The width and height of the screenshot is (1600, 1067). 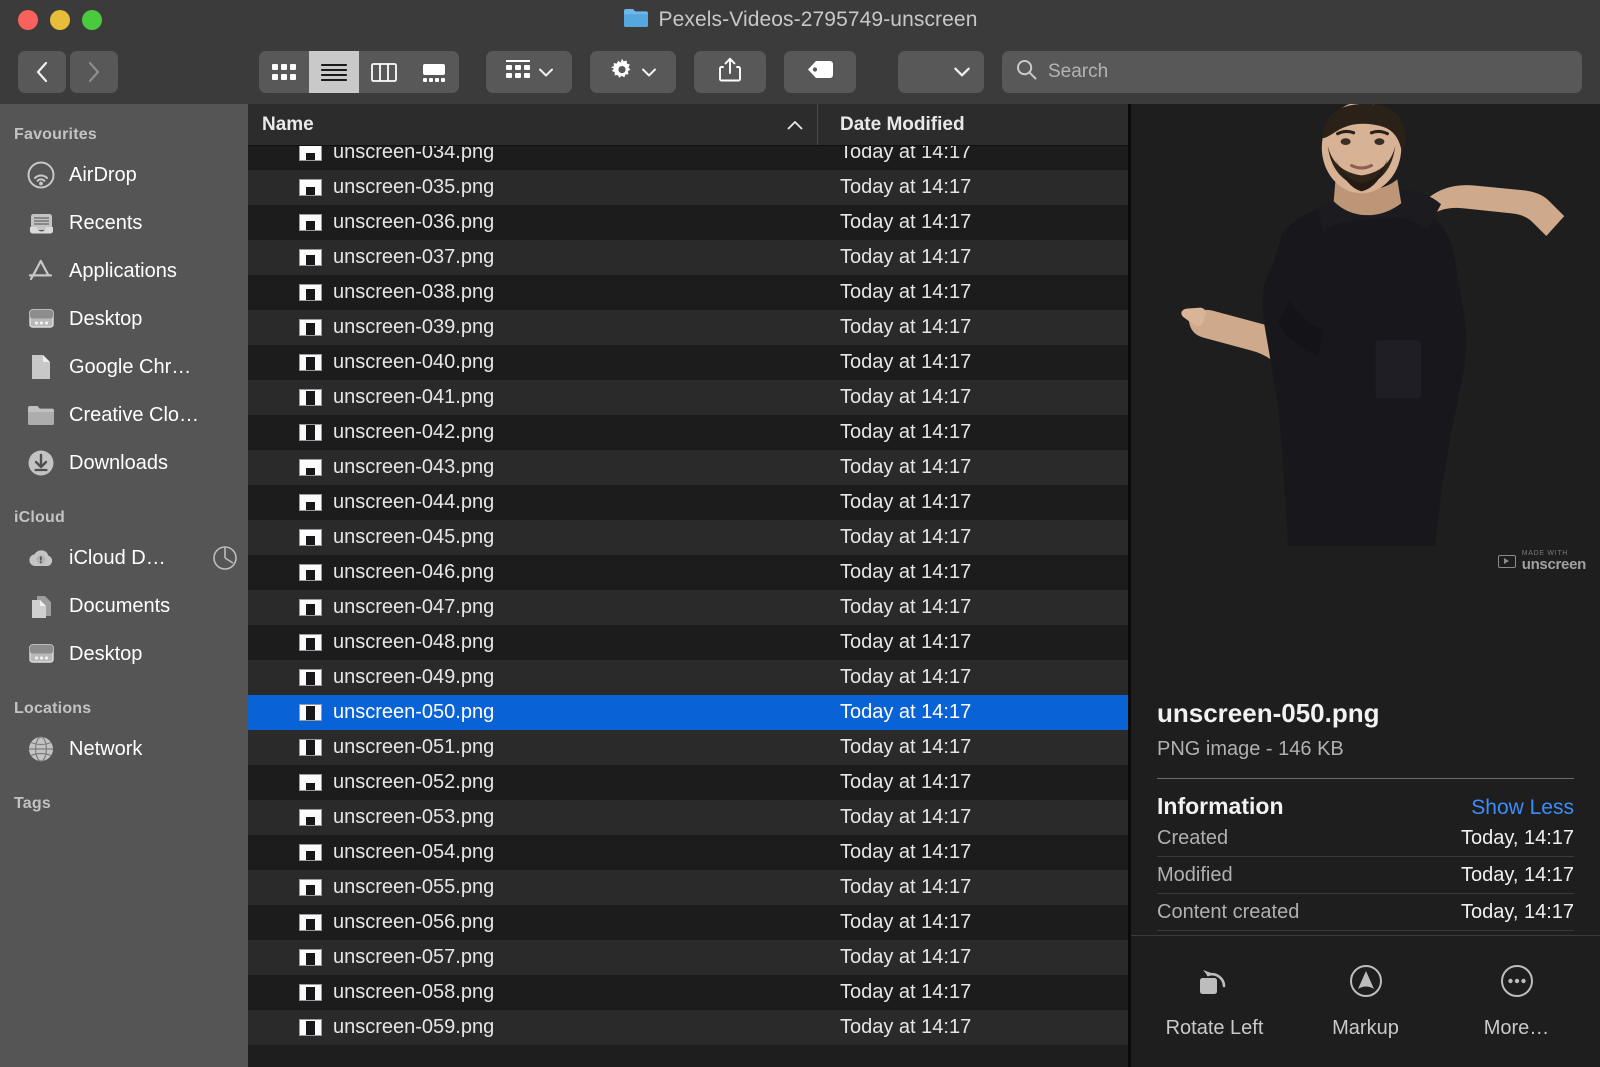 What do you see at coordinates (688, 1027) in the screenshot?
I see `table-row: unscreen-059.png Today at 14:17` at bounding box center [688, 1027].